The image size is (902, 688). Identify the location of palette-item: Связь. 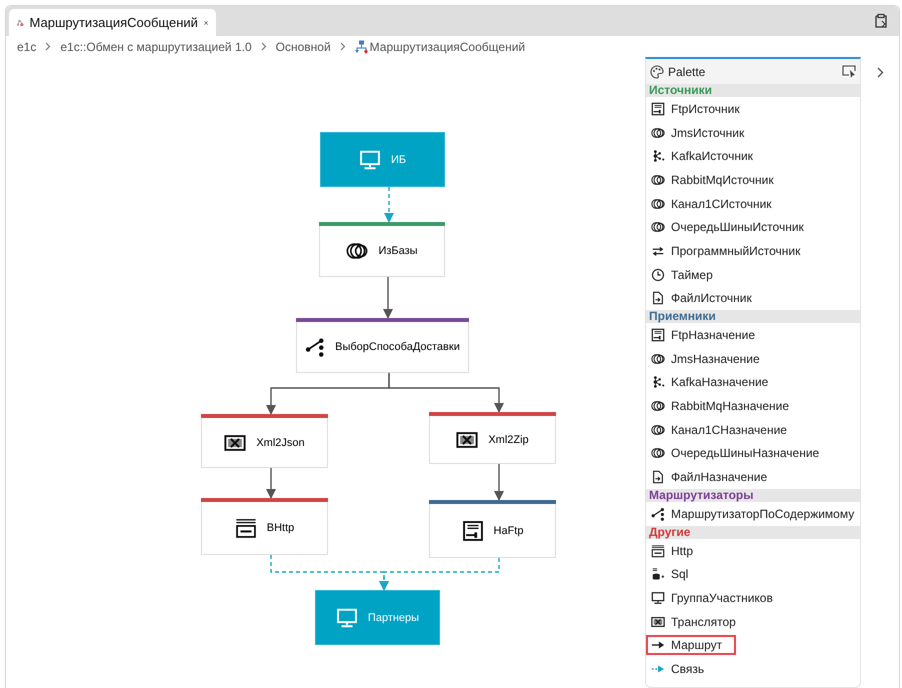
(682, 668).